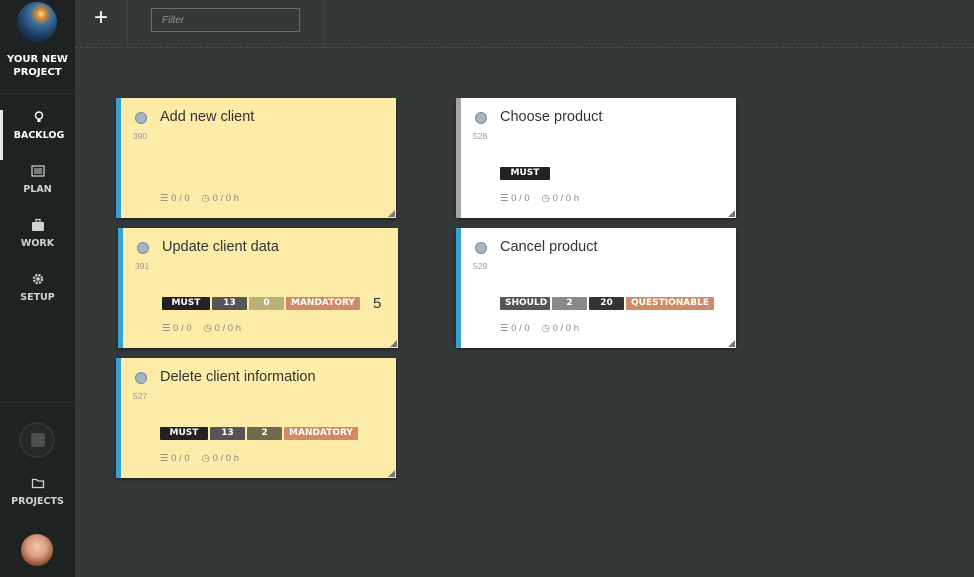 The image size is (974, 577). Describe the element at coordinates (37, 135) in the screenshot. I see `nav-backlog: BACKLOG` at that location.